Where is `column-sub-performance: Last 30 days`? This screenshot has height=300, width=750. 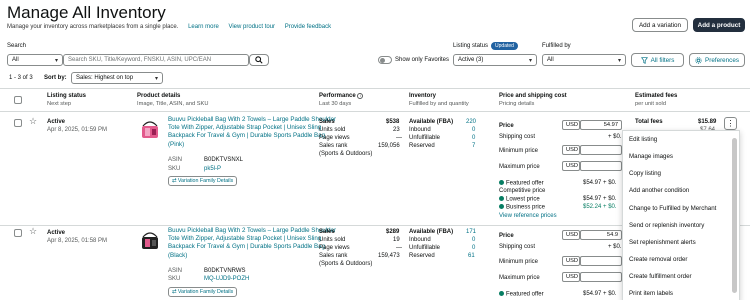 column-sub-performance: Last 30 days is located at coordinates (335, 104).